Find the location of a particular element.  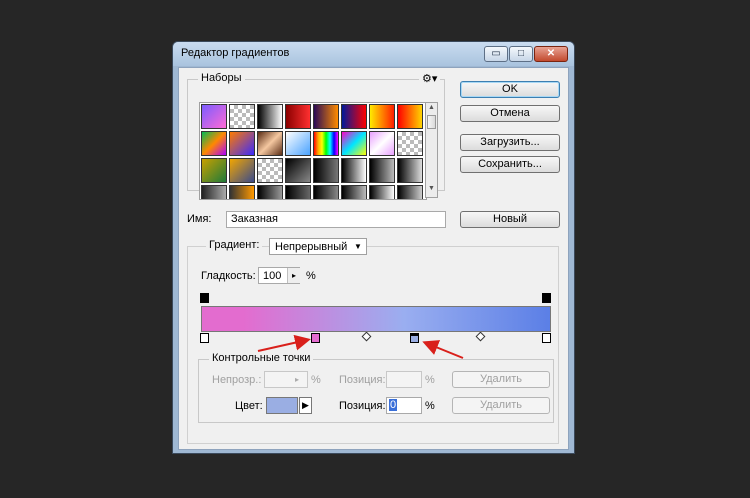

color-menu-arrow-icon: ▶ is located at coordinates (305, 405).